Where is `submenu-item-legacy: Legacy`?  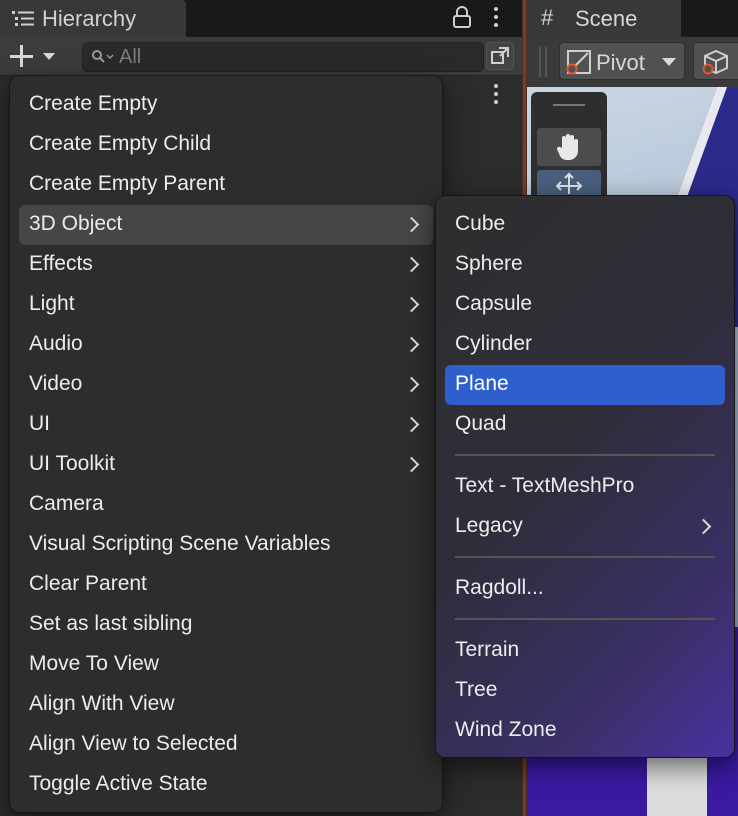
submenu-item-legacy: Legacy is located at coordinates (585, 527).